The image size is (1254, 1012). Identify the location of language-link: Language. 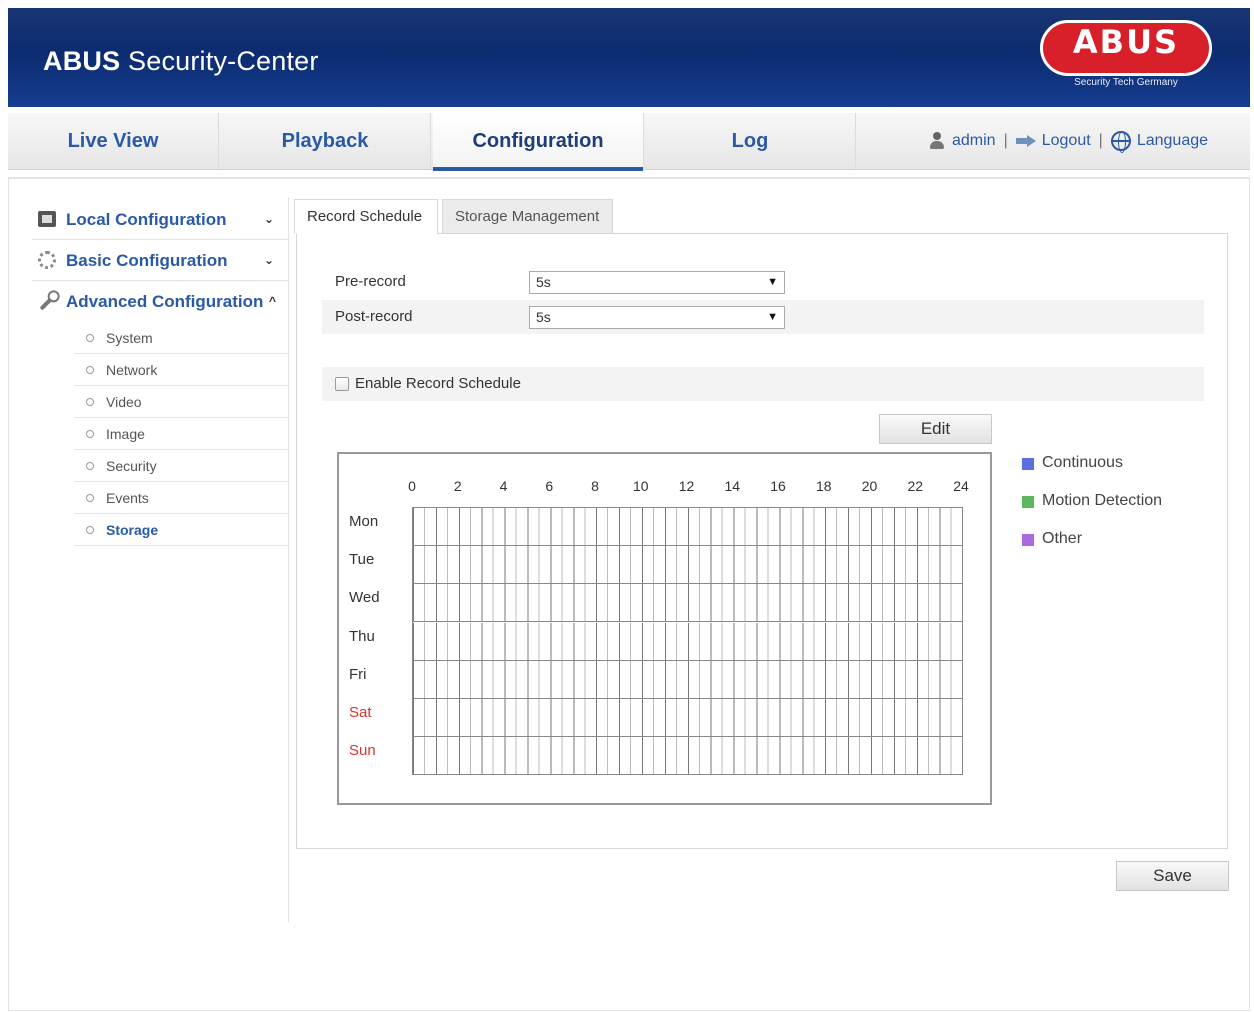
(1172, 140).